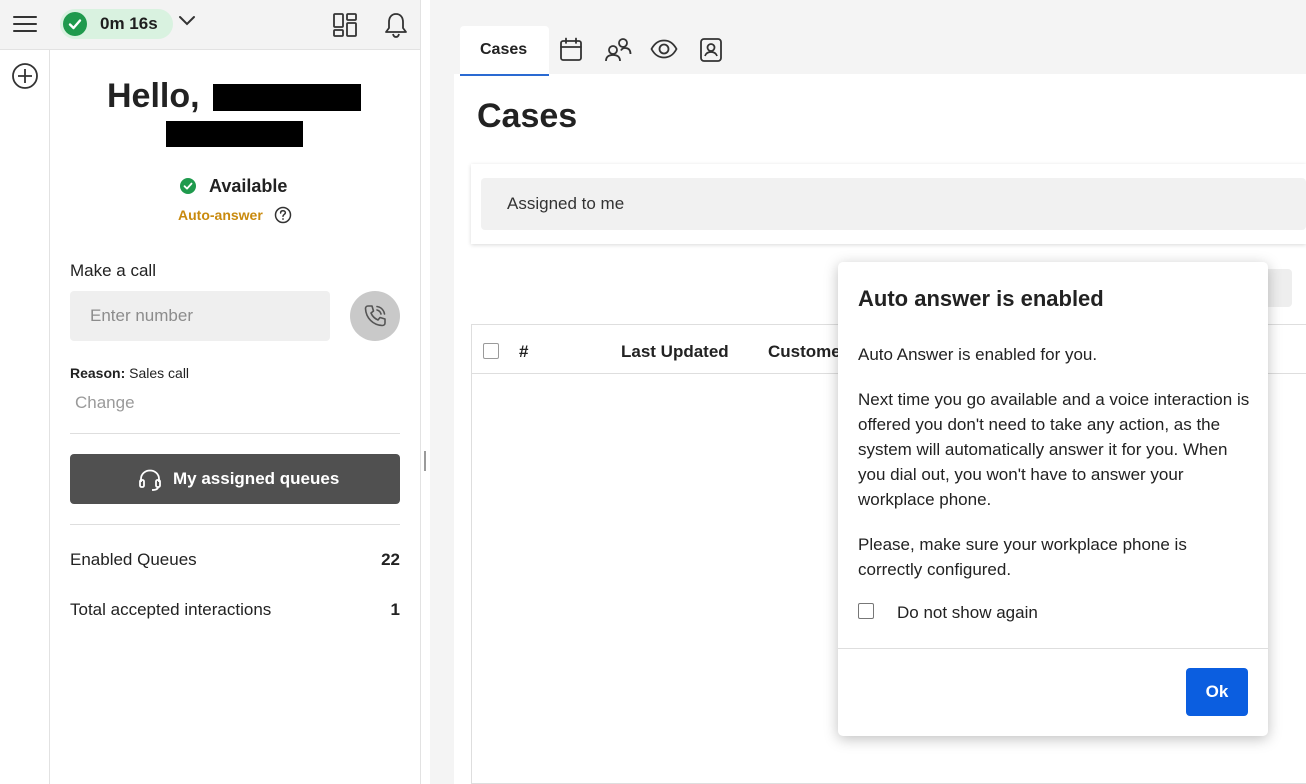 This screenshot has width=1306, height=784. What do you see at coordinates (25, 25) in the screenshot?
I see `menu-icon` at bounding box center [25, 25].